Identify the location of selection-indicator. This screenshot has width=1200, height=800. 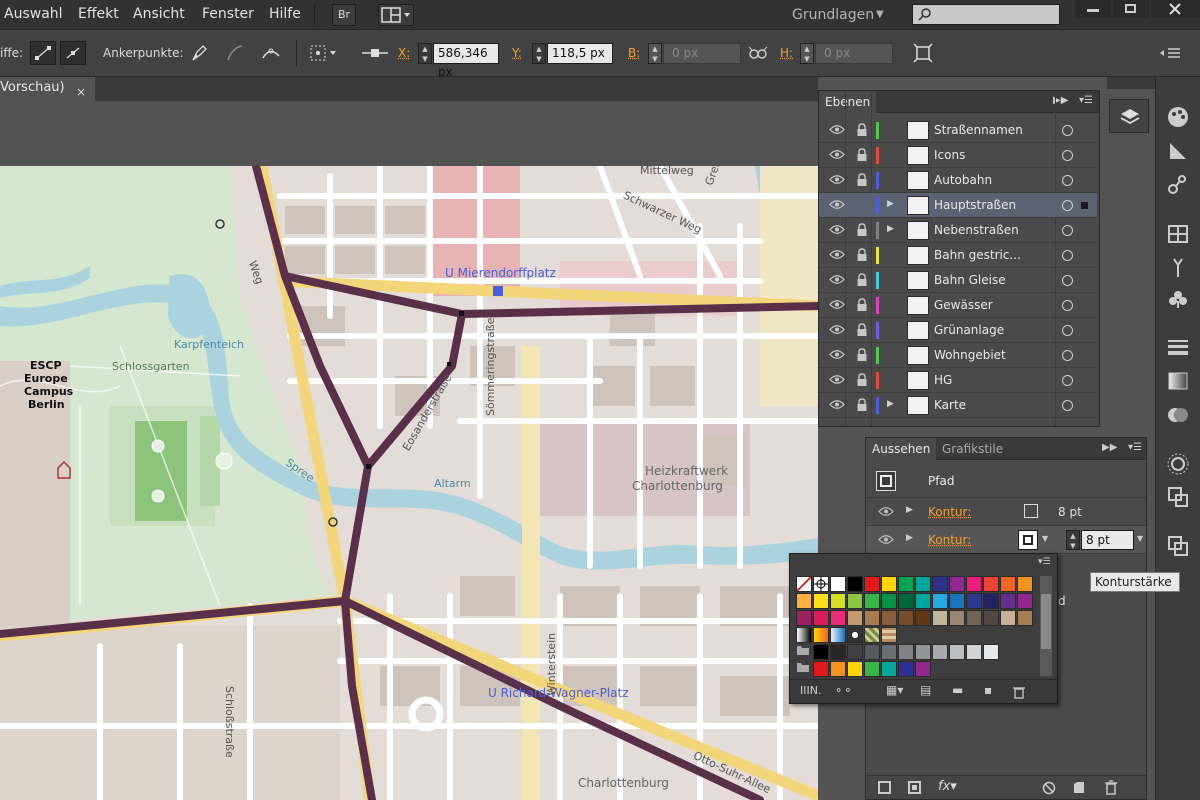
(1084, 205).